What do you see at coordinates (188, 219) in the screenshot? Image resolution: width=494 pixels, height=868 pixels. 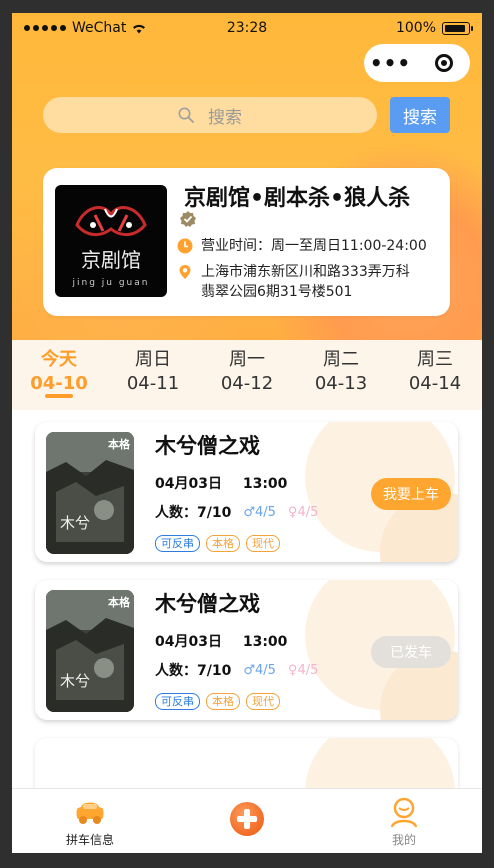 I see `verified-badge-icon` at bounding box center [188, 219].